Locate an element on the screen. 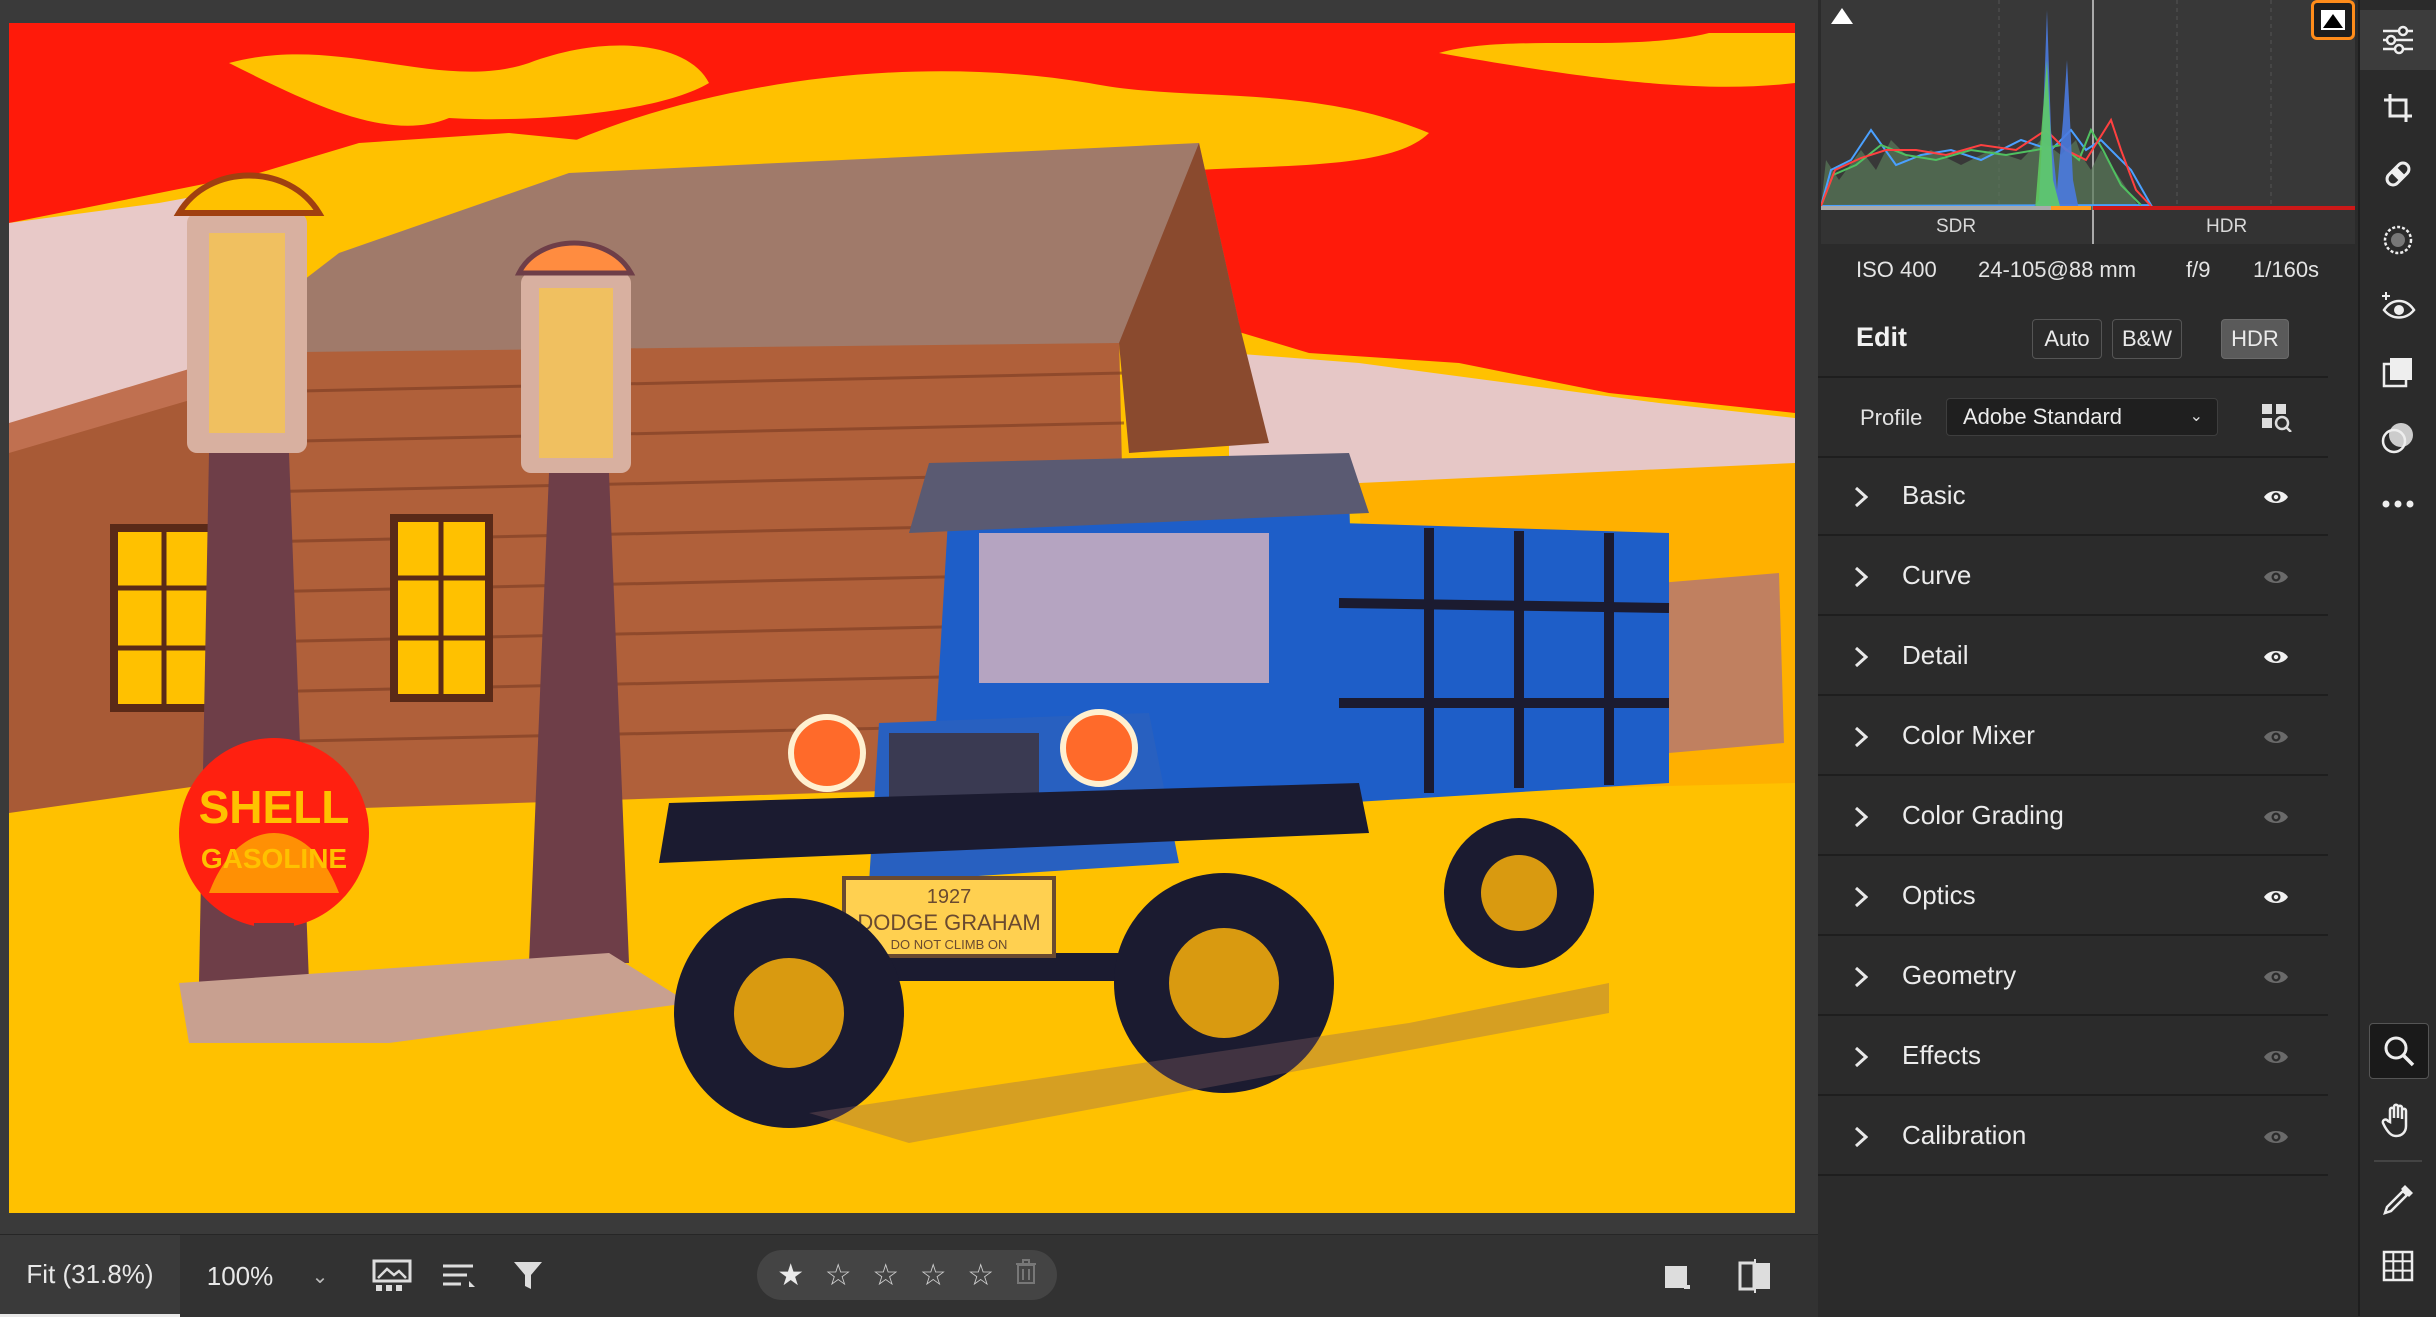 This screenshot has height=1317, width=2436. presets-icon is located at coordinates (2398, 372).